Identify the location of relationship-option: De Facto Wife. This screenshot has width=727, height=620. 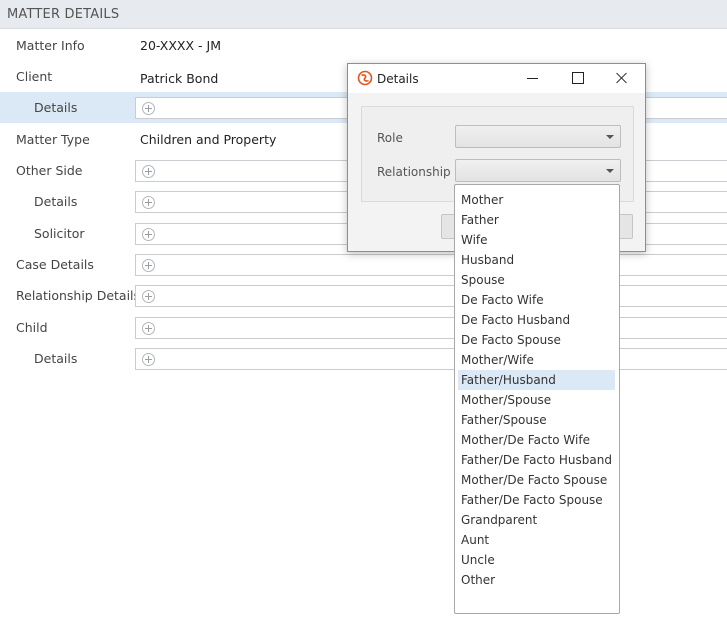
(536, 300).